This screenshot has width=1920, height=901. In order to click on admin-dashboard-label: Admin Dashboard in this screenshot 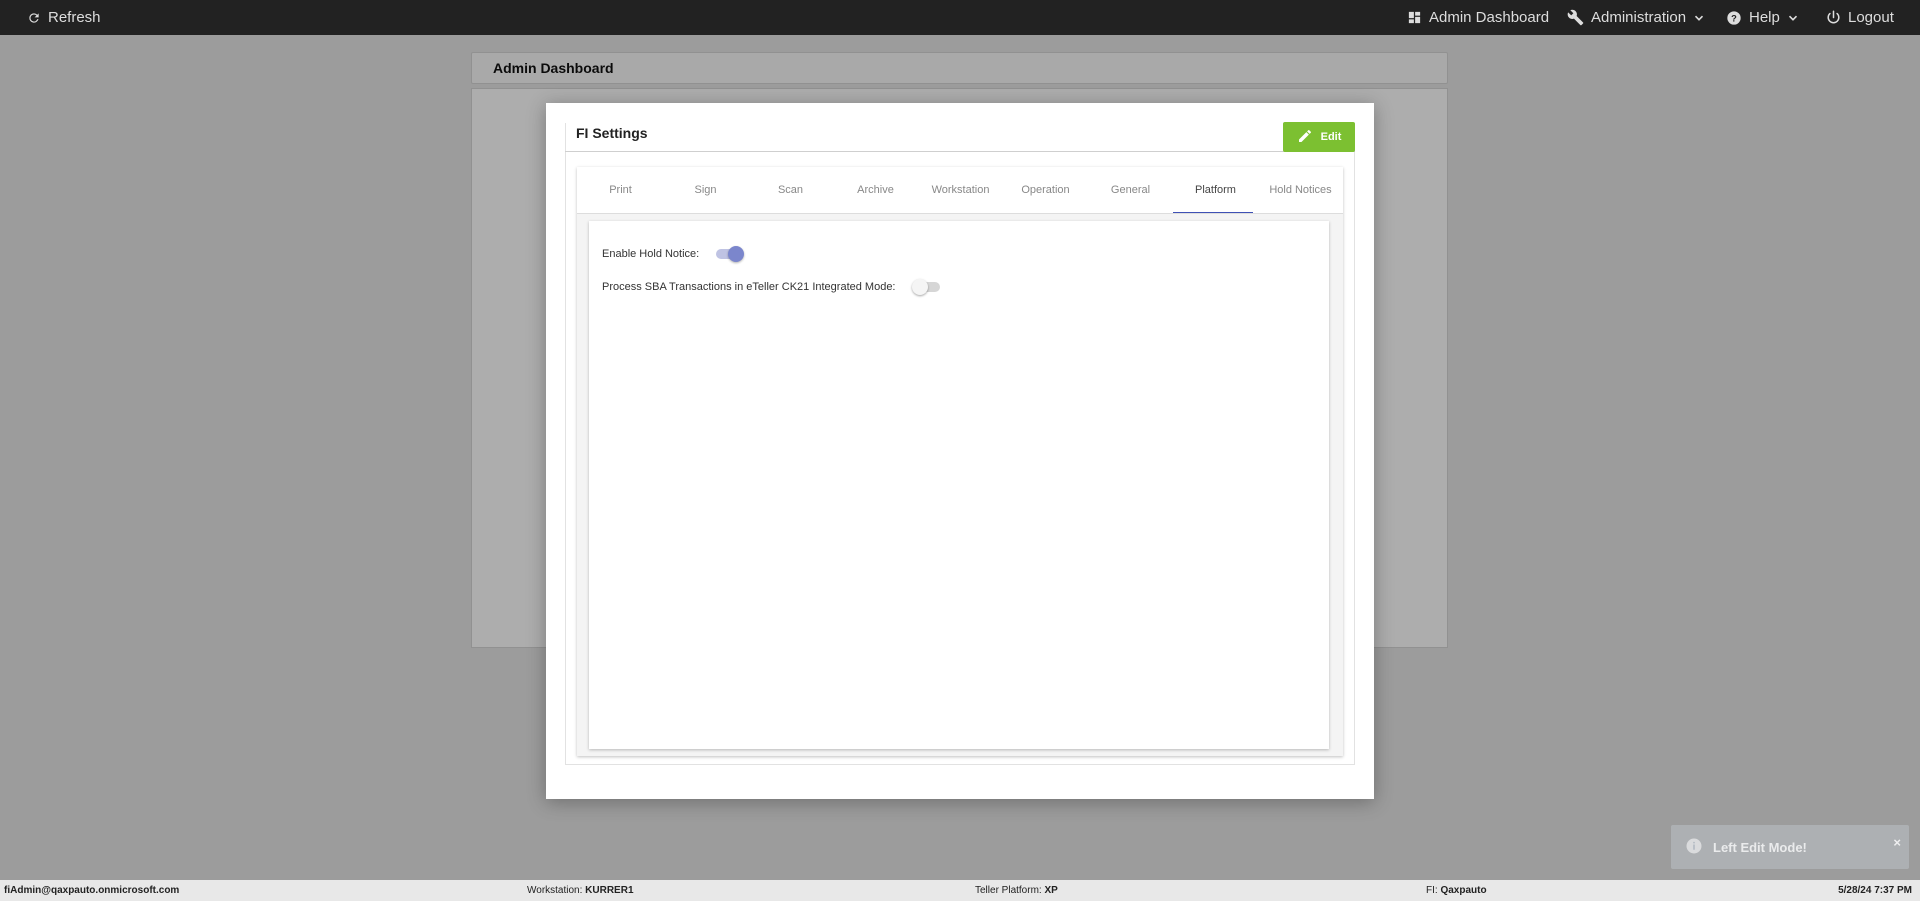, I will do `click(1489, 17)`.